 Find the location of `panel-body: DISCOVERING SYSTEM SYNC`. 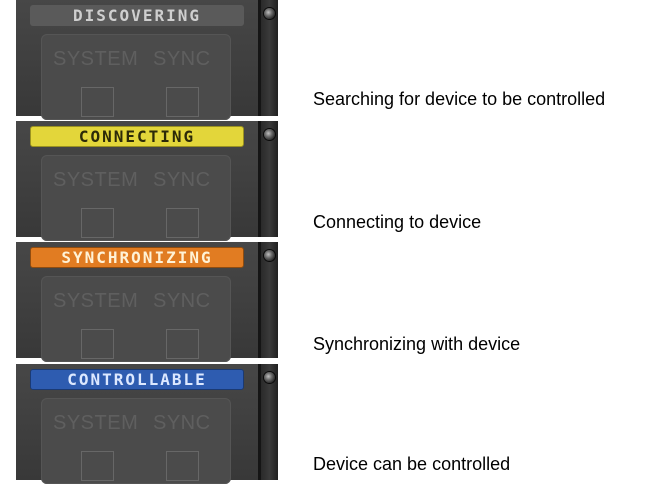

panel-body: DISCOVERING SYSTEM SYNC is located at coordinates (137, 60).